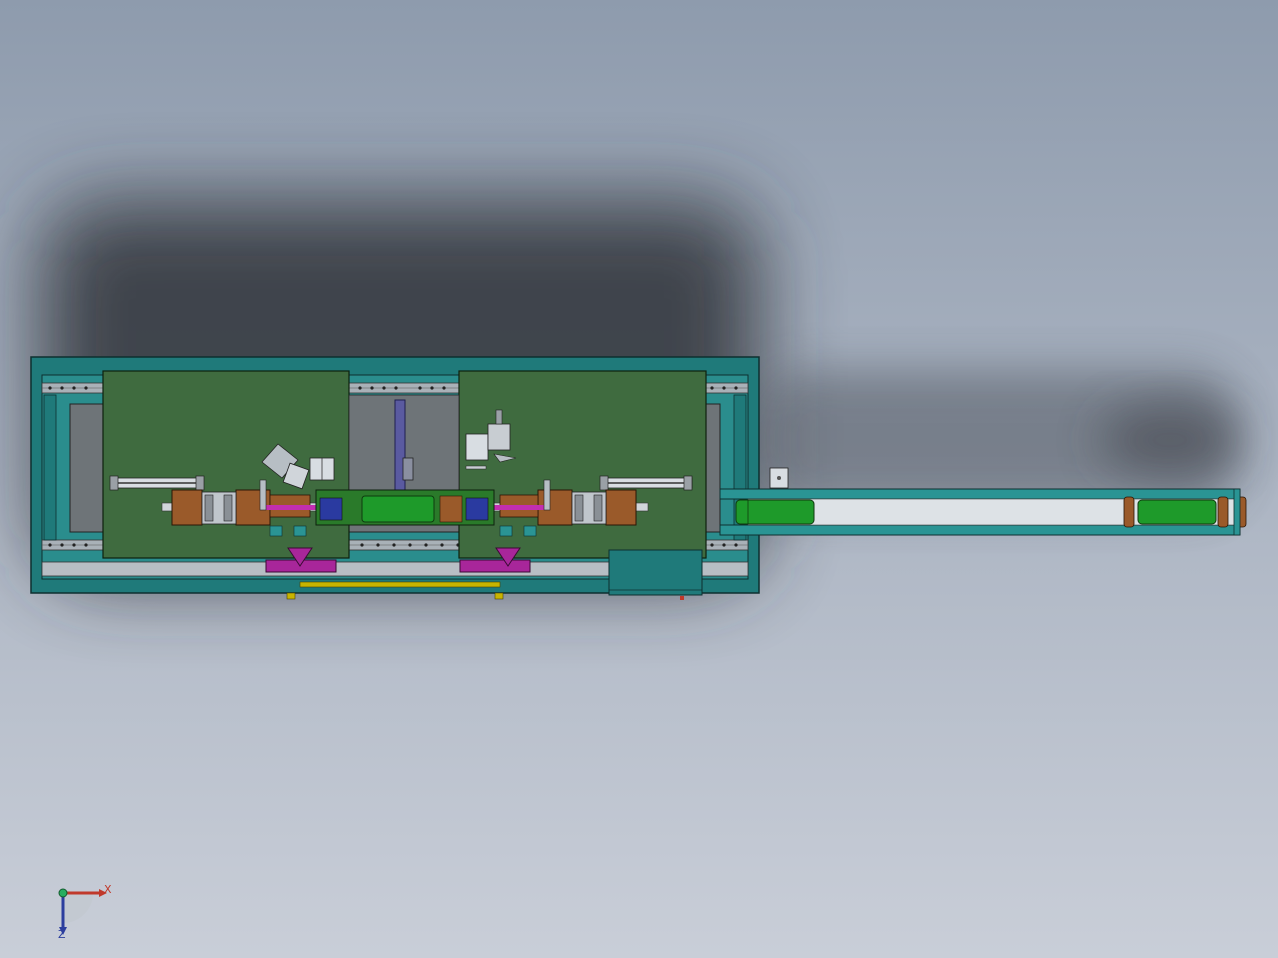 The image size is (1278, 958). What do you see at coordinates (646, 483) in the screenshot?
I see `right-pneumatic-cylinder` at bounding box center [646, 483].